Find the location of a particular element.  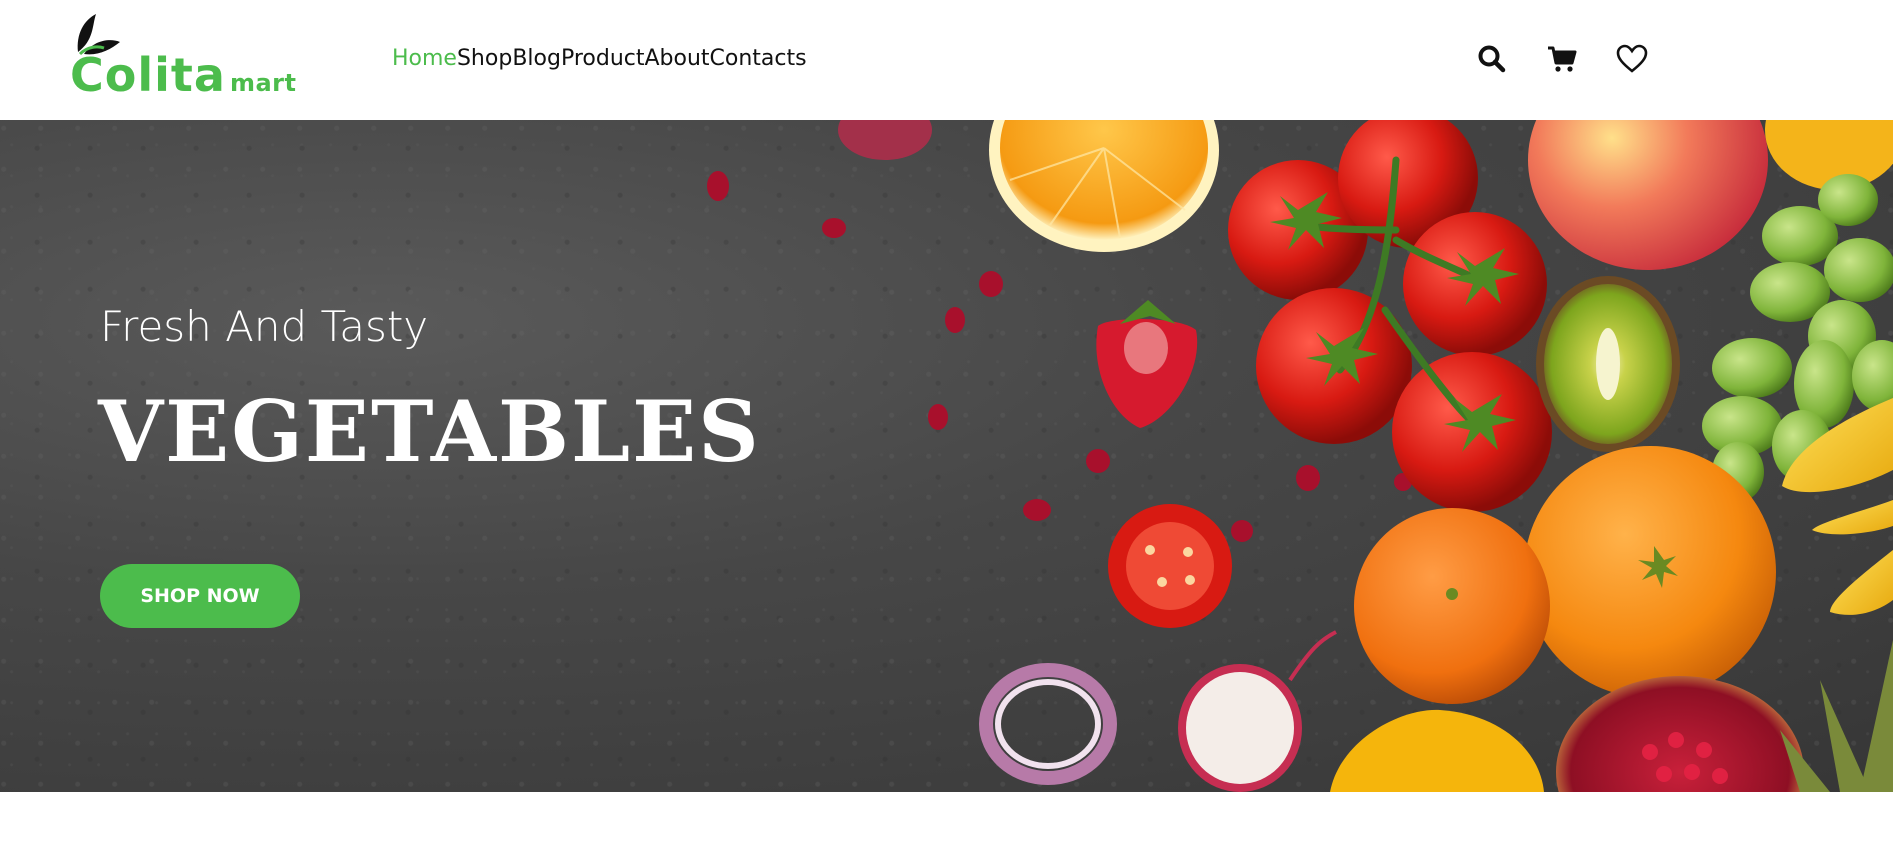

wishlist-button is located at coordinates (1632, 59).